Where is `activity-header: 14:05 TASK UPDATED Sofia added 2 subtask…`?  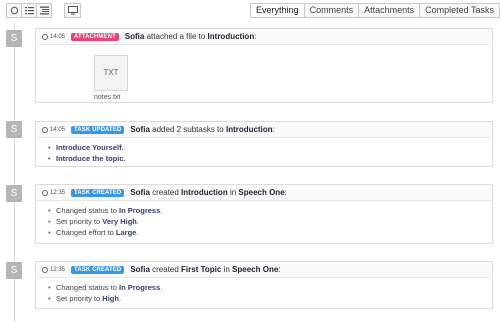 activity-header: 14:05 TASK UPDATED Sofia added 2 subtask… is located at coordinates (264, 130).